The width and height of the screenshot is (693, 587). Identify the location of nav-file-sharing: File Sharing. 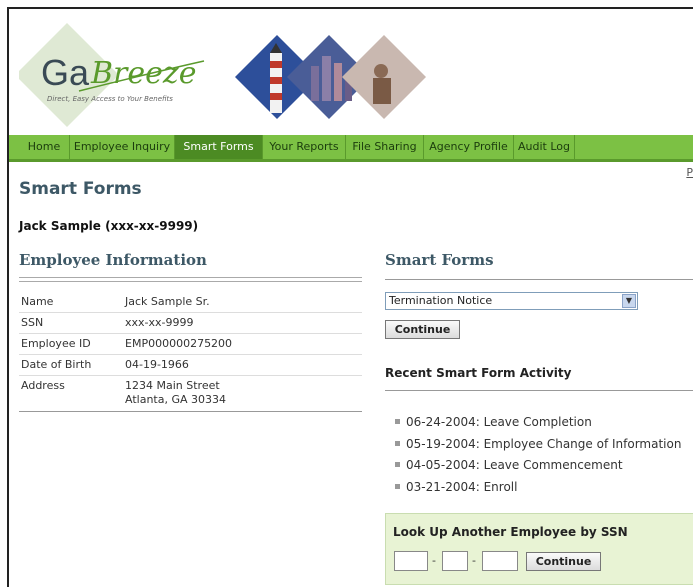
(384, 147).